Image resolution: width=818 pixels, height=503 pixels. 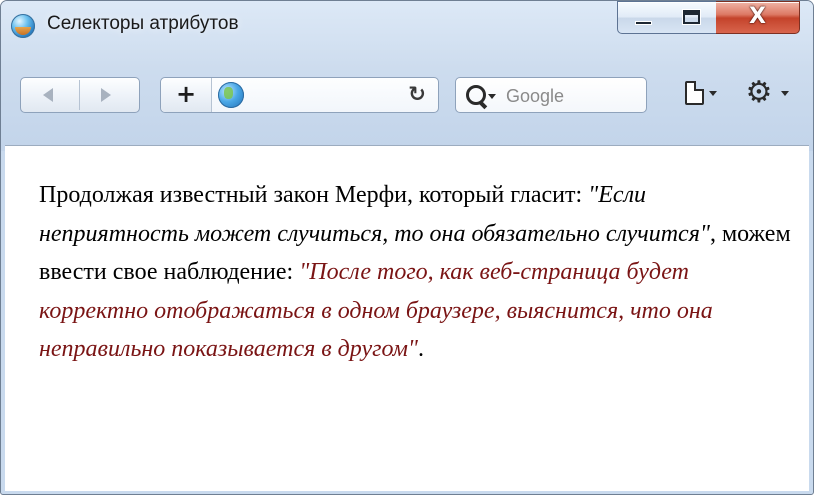 I want to click on page-menu-button, so click(x=705, y=96).